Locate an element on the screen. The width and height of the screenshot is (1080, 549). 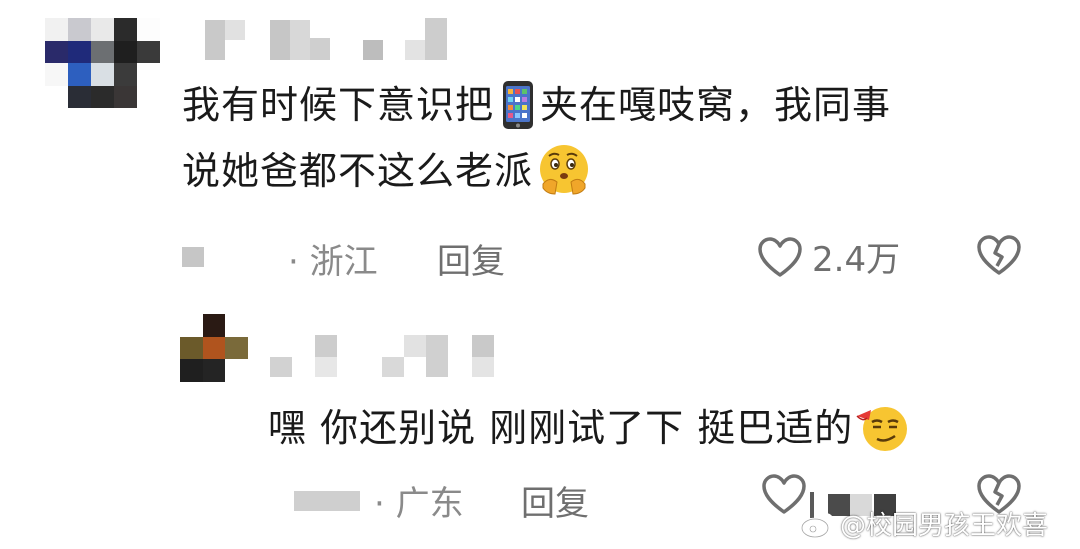
comment-text-line-1: 我有时候下意识把 夹在嘎吱窝，我同事 is located at coordinates (602, 105).